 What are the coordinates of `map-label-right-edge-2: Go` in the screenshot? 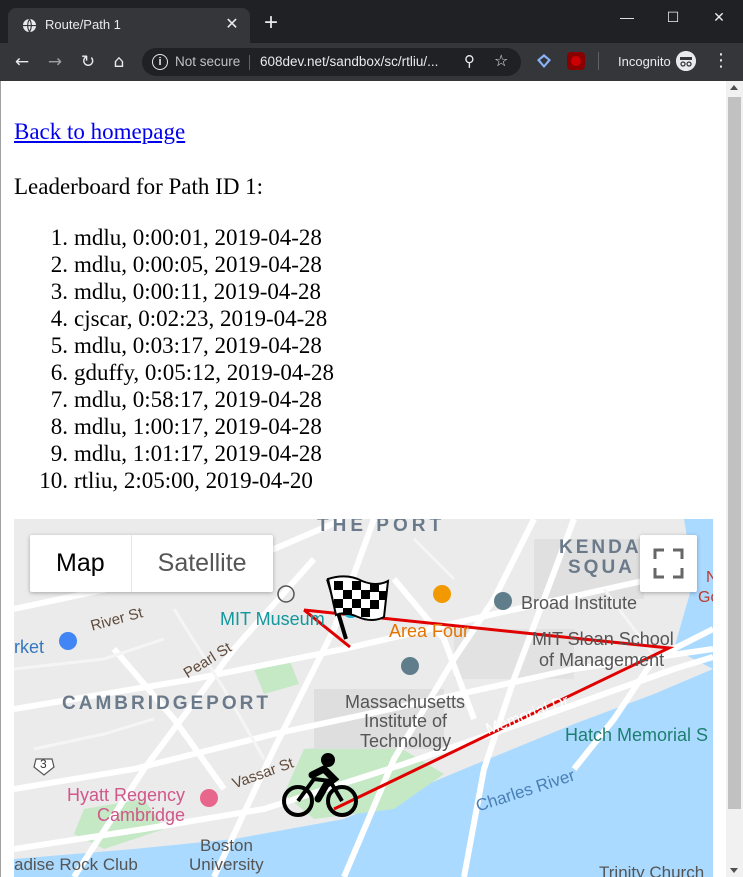 It's located at (705, 597).